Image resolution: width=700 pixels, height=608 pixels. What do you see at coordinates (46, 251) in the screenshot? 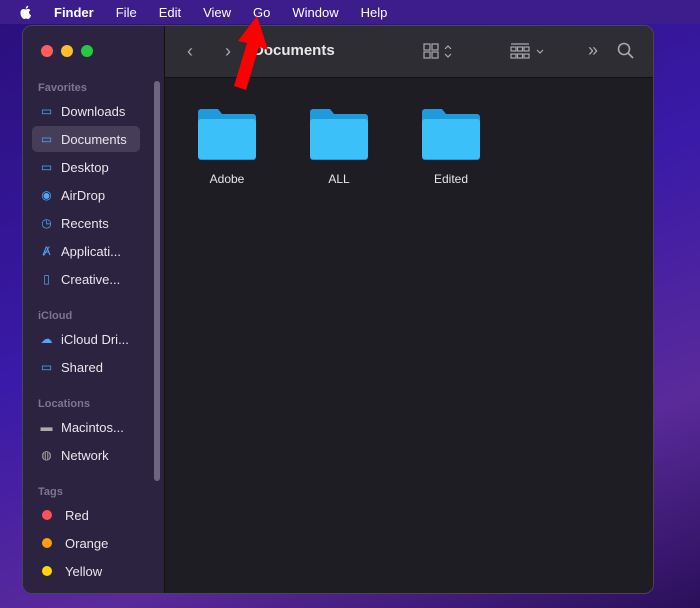
I see `applications-icon: Ⱥ` at bounding box center [46, 251].